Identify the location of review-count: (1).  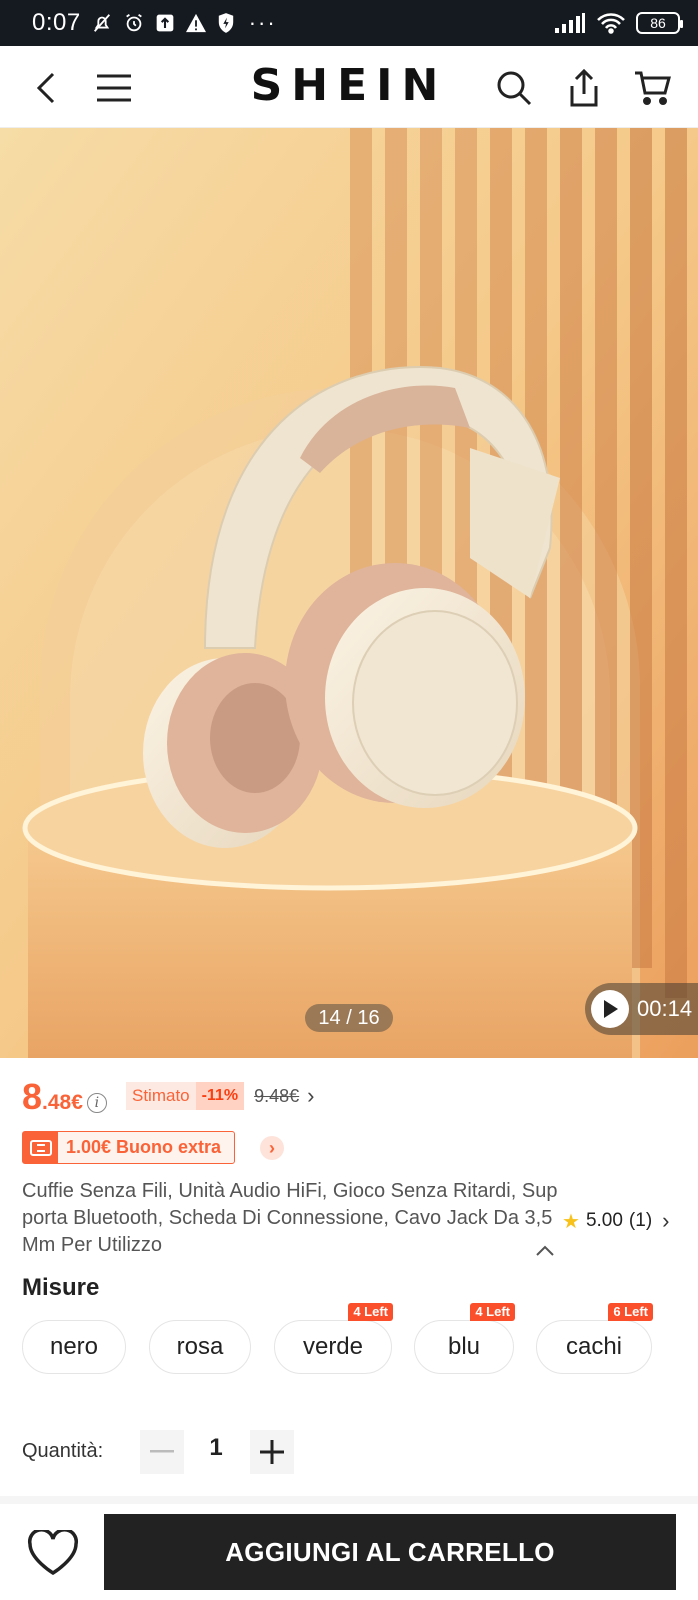
(640, 1220).